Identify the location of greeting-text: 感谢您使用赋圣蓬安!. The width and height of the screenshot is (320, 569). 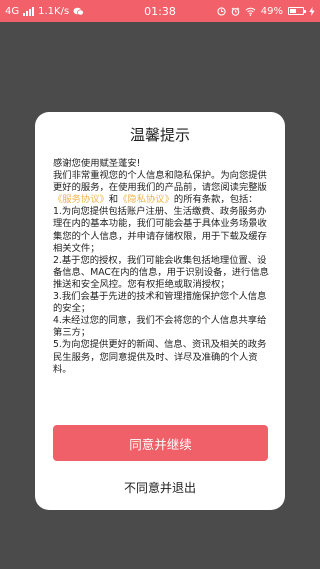
(97, 163).